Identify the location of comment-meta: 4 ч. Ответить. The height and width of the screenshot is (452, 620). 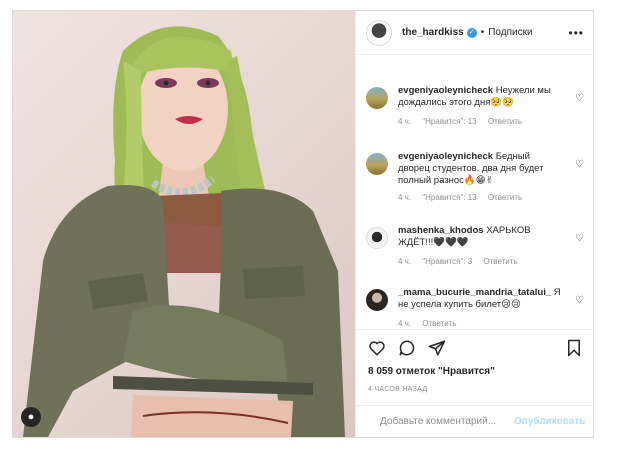
(491, 323).